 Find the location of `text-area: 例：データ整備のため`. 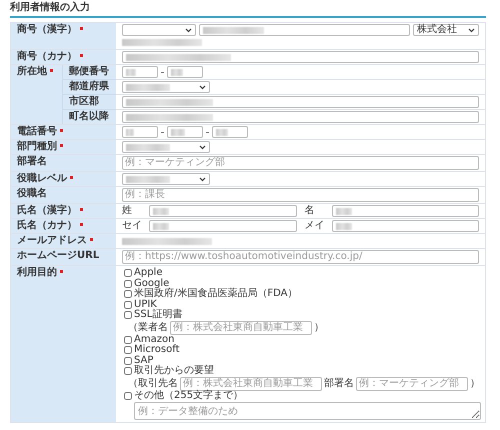

text-area: 例：データ整備のため is located at coordinates (307, 411).